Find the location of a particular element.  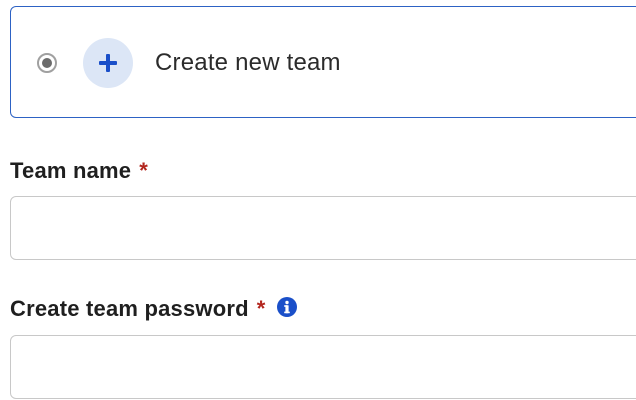

team-name-label-text: Team name is located at coordinates (71, 170).